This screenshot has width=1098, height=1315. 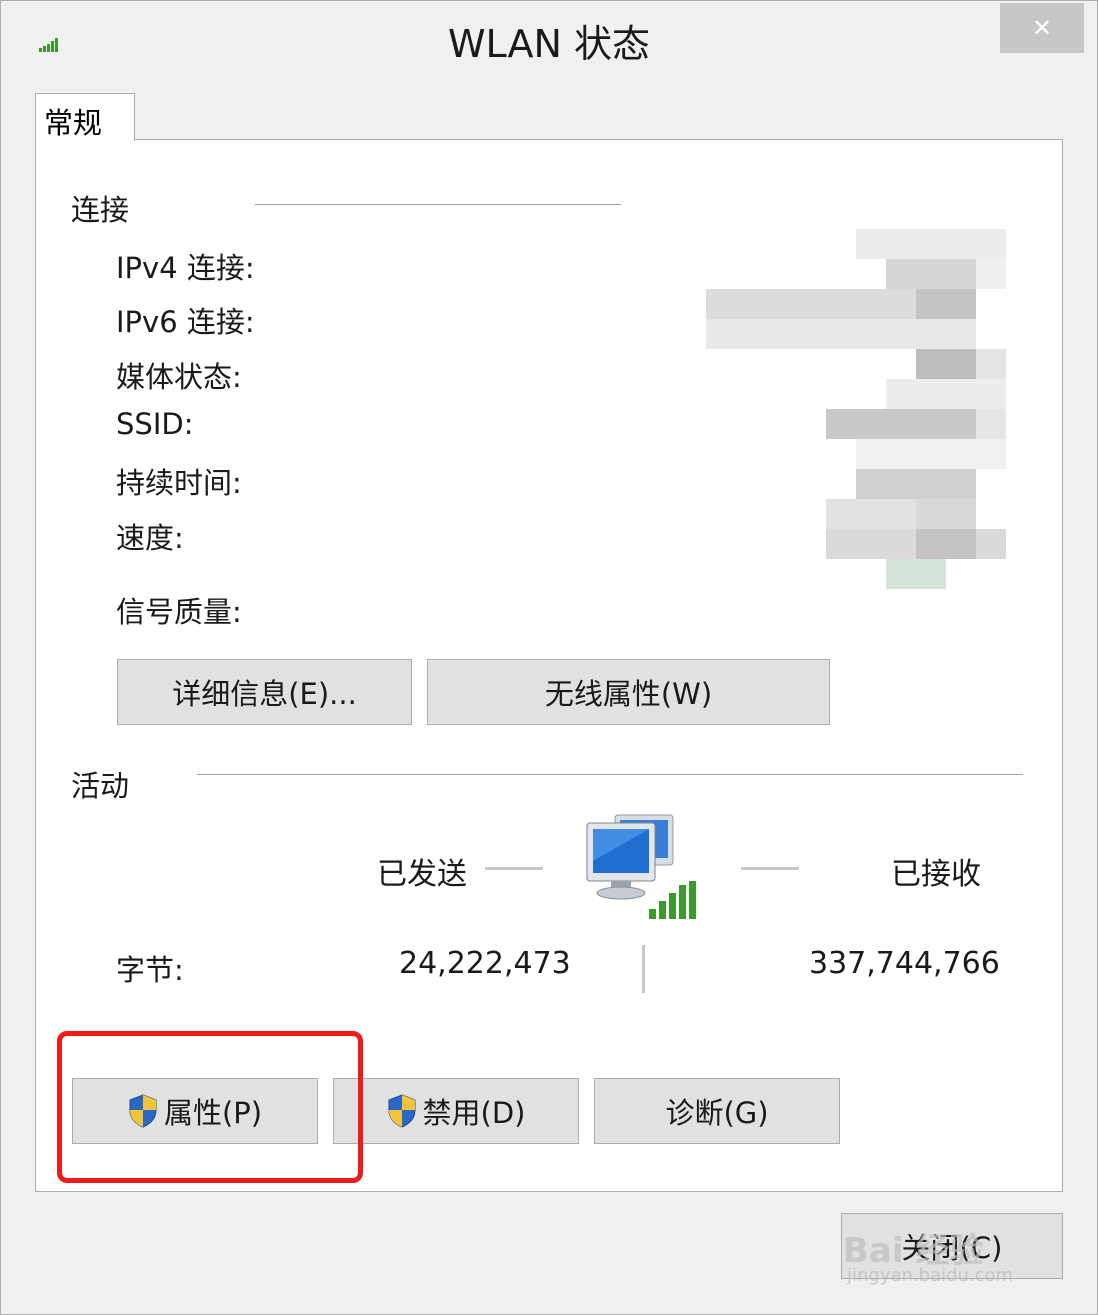 What do you see at coordinates (150, 970) in the screenshot?
I see `bytes-label: 字节:` at bounding box center [150, 970].